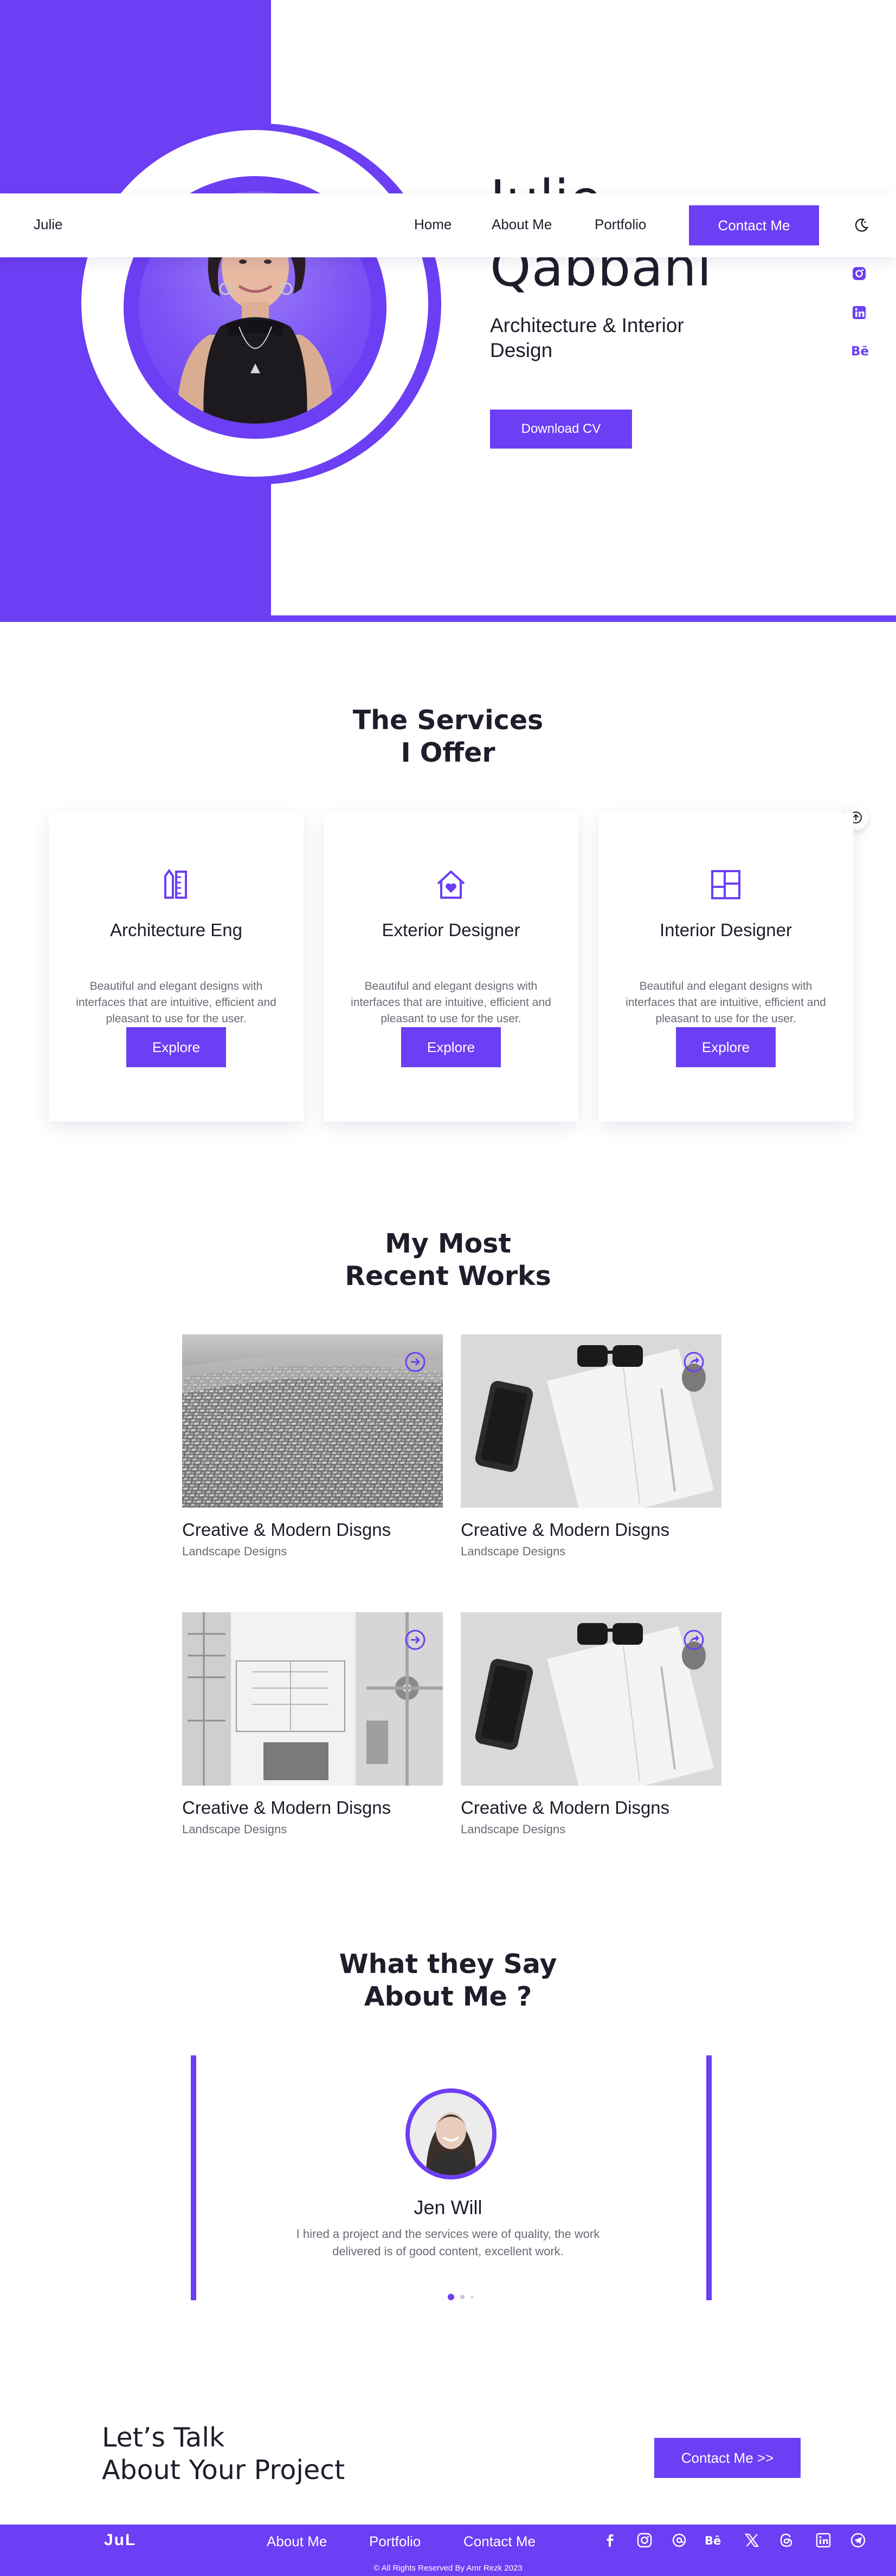 The height and width of the screenshot is (2576, 896). Describe the element at coordinates (48, 224) in the screenshot. I see `nav-logo: Julie` at that location.